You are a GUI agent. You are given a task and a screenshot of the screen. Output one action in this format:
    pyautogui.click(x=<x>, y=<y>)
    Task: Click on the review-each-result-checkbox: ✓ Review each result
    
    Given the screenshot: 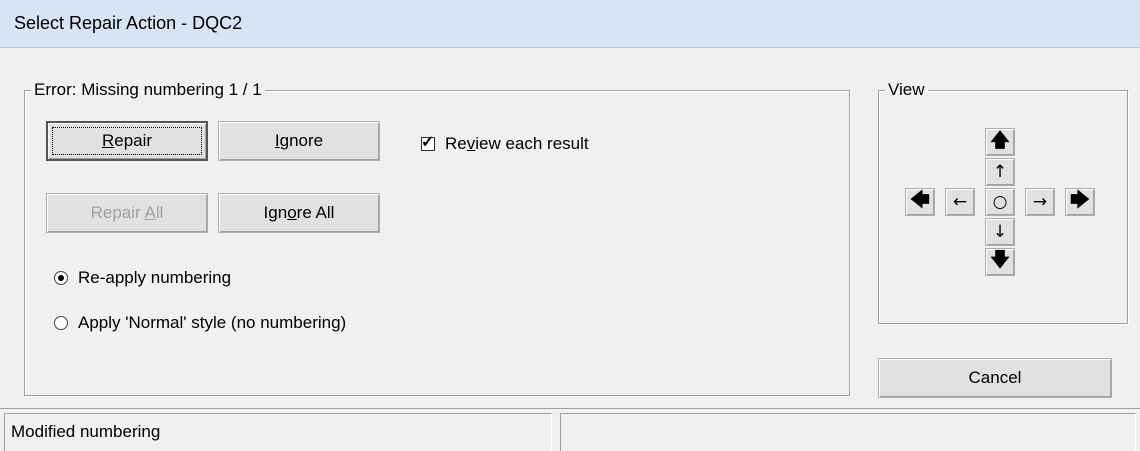 What is the action you would take?
    pyautogui.click(x=505, y=144)
    